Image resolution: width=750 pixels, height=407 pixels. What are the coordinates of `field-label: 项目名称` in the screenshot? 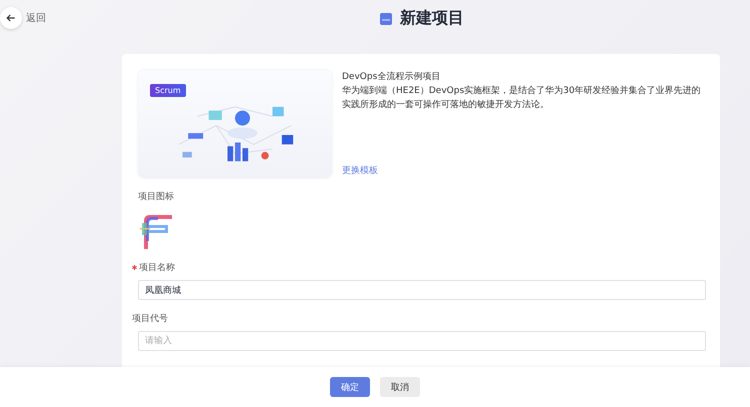 It's located at (157, 268).